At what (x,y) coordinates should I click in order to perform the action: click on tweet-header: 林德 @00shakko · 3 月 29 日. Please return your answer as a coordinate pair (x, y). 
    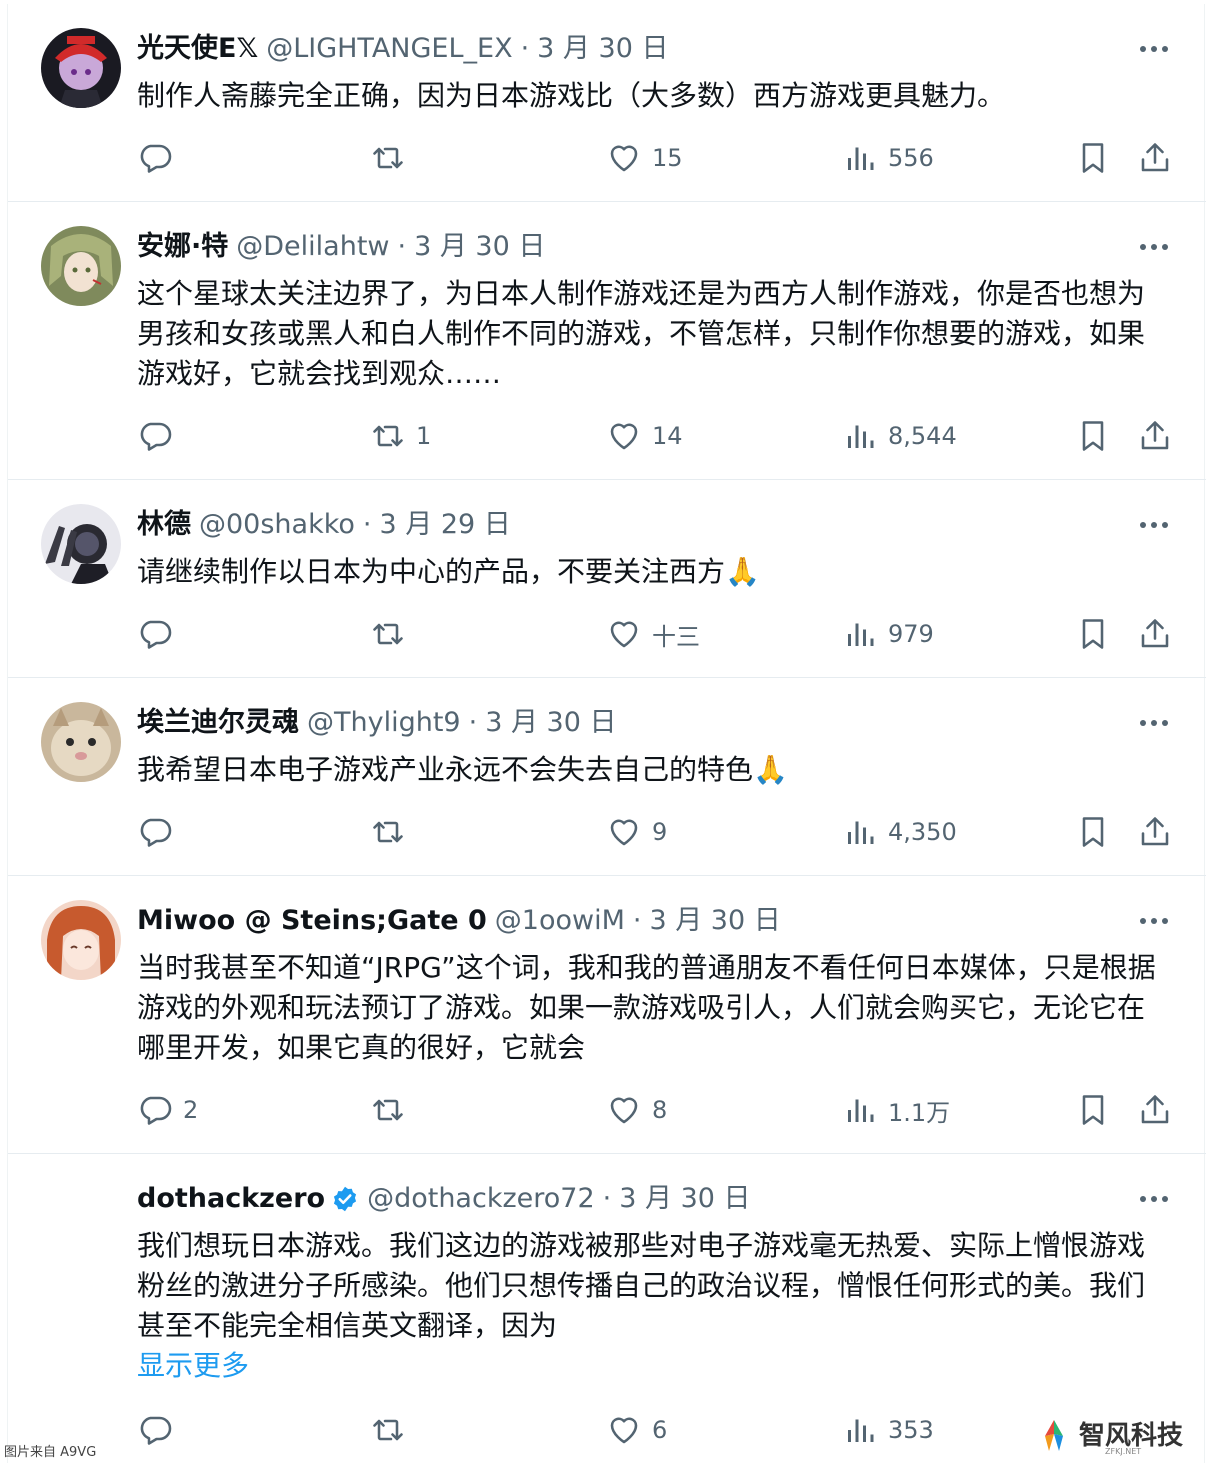
    Looking at the image, I should click on (324, 525).